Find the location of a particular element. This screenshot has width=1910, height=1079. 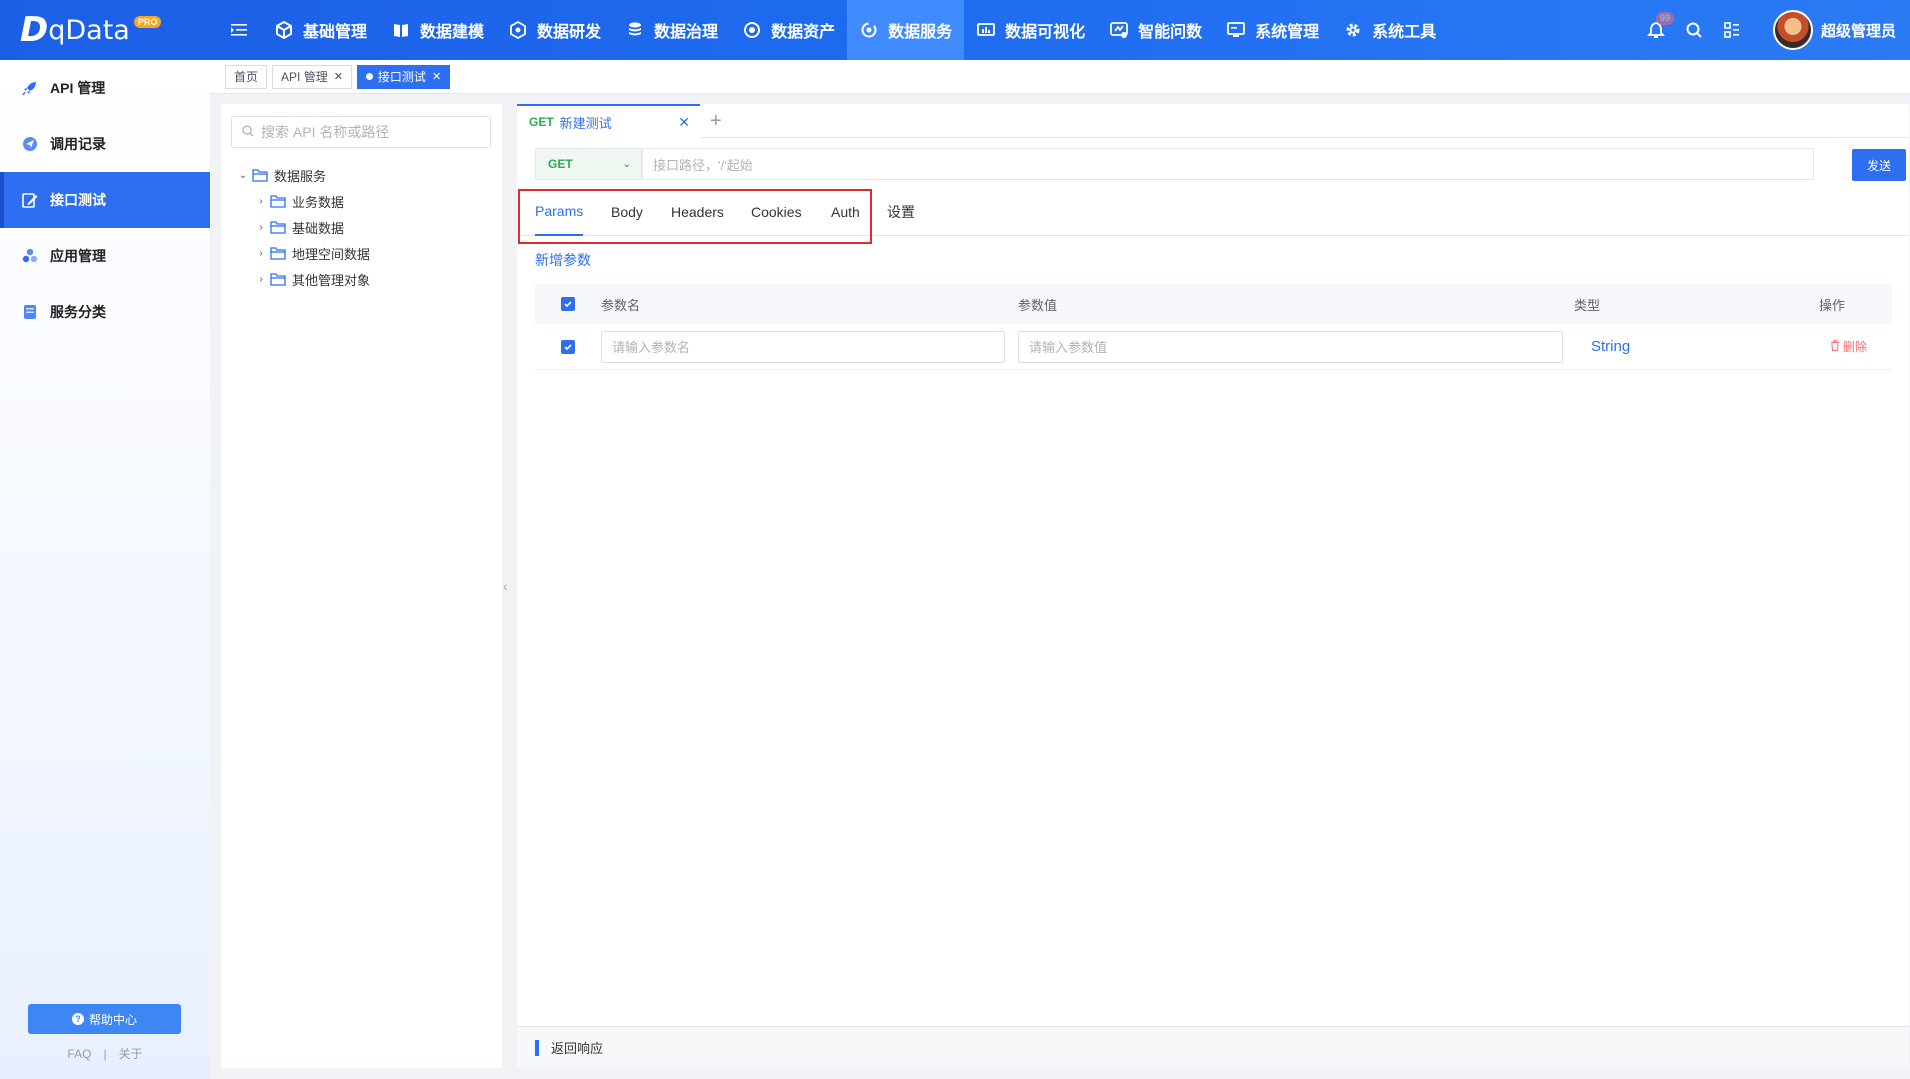

sidebar-item-api-test: 接口测试 is located at coordinates (105, 200).